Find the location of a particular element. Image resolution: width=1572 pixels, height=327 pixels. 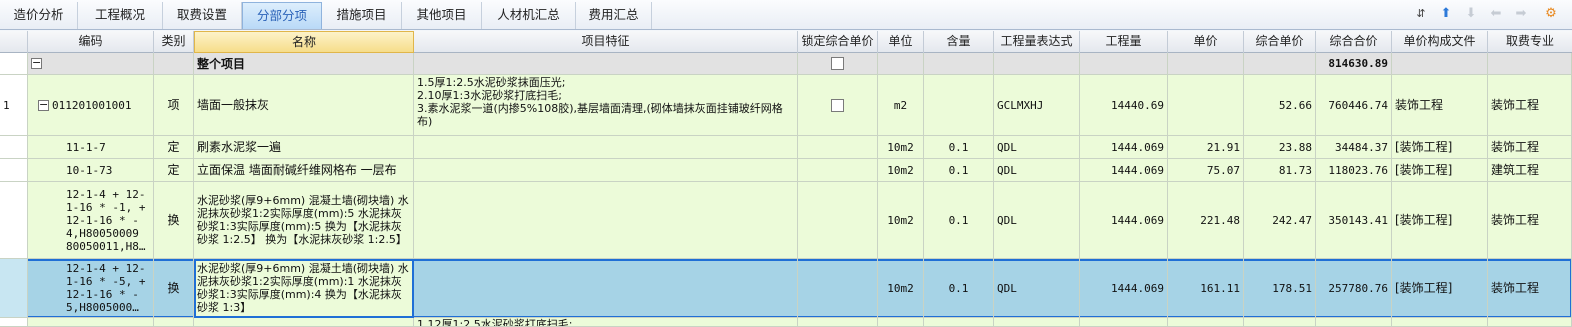

col-header-type: 类别 is located at coordinates (174, 42).